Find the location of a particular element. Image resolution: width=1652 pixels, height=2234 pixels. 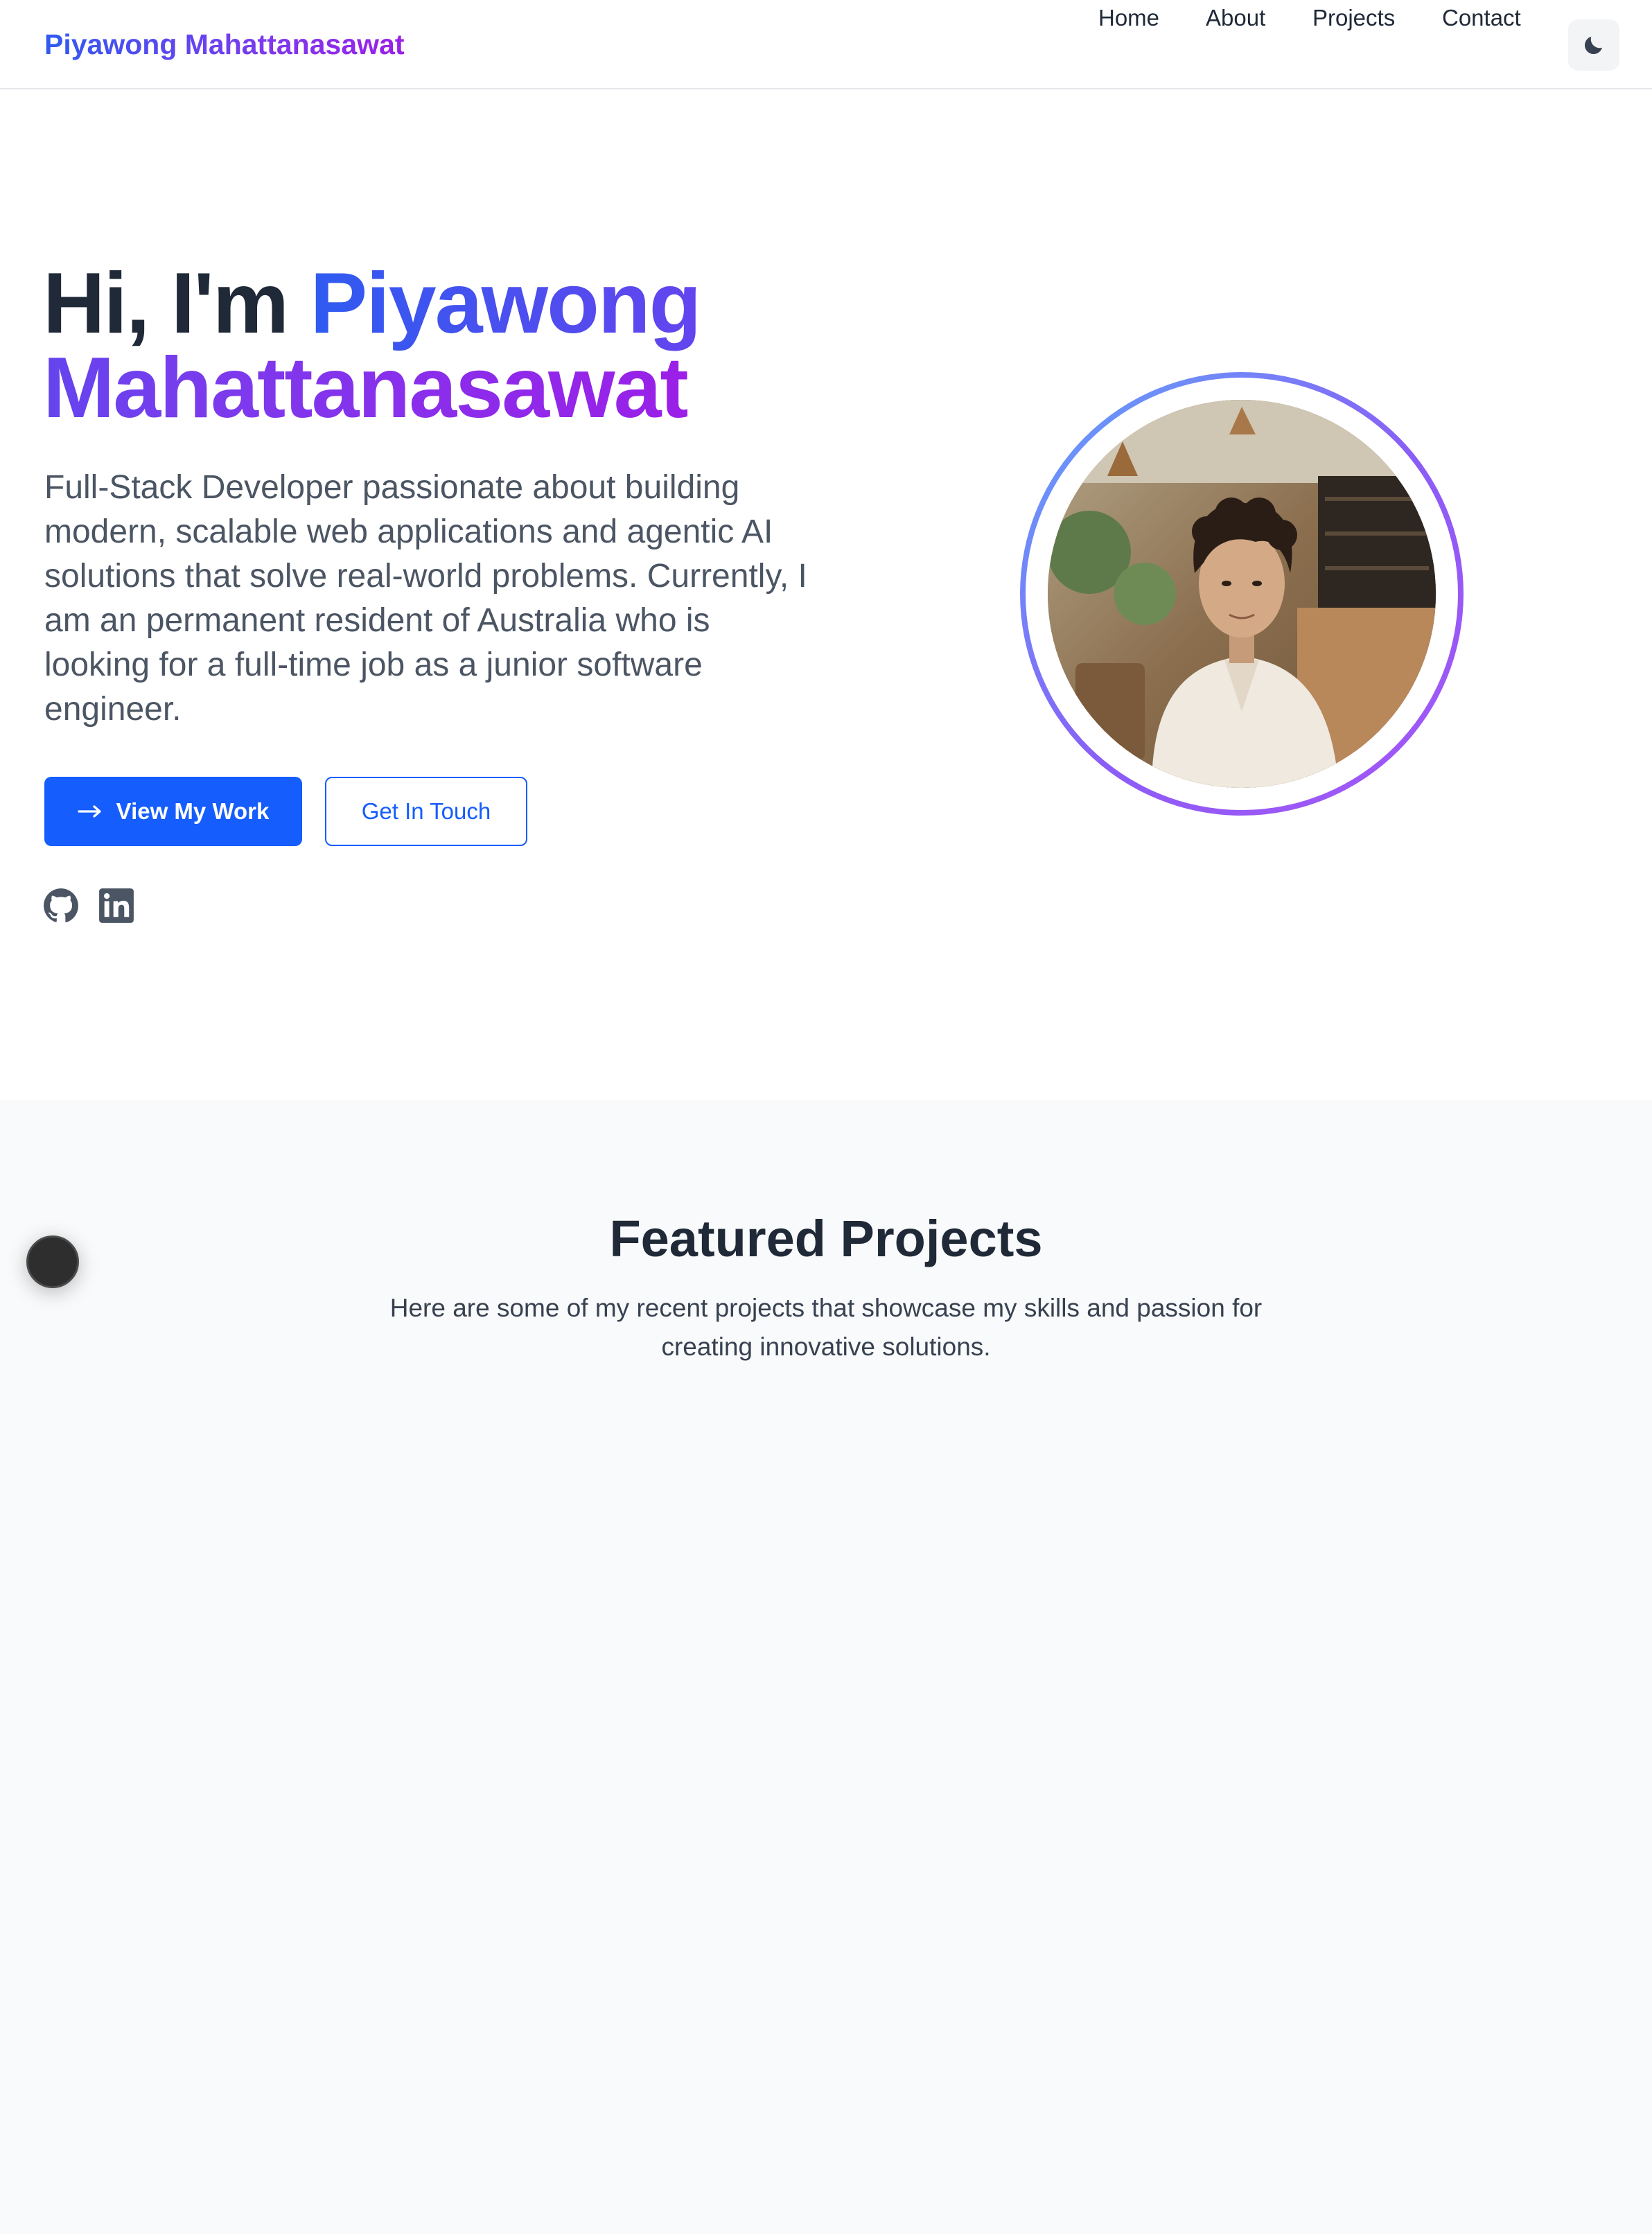

view-my-work-button: View My Work is located at coordinates (173, 811).